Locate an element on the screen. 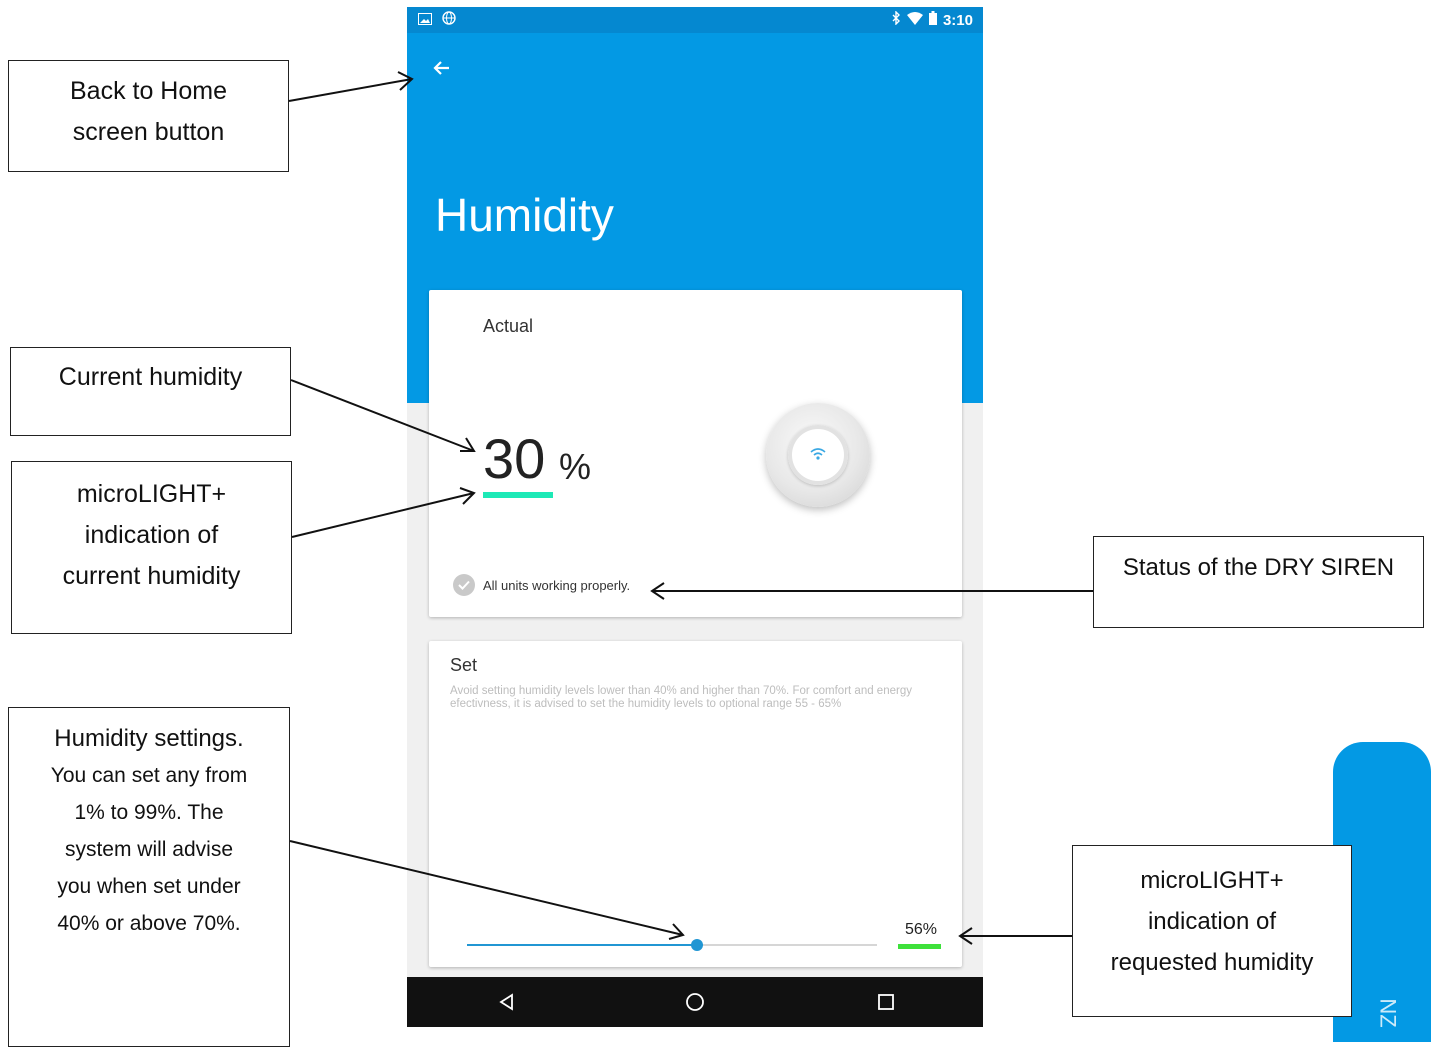  callout-back-button: Back to Home screen button is located at coordinates (148, 116).